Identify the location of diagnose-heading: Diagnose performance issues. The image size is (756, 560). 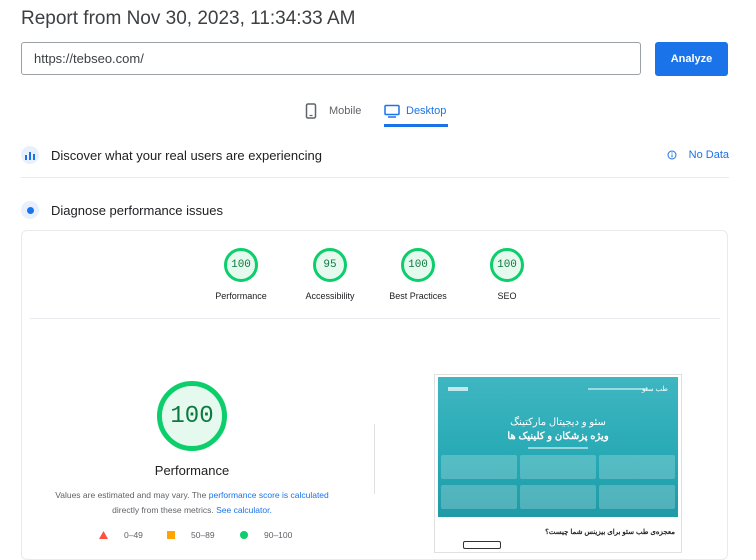
(137, 210).